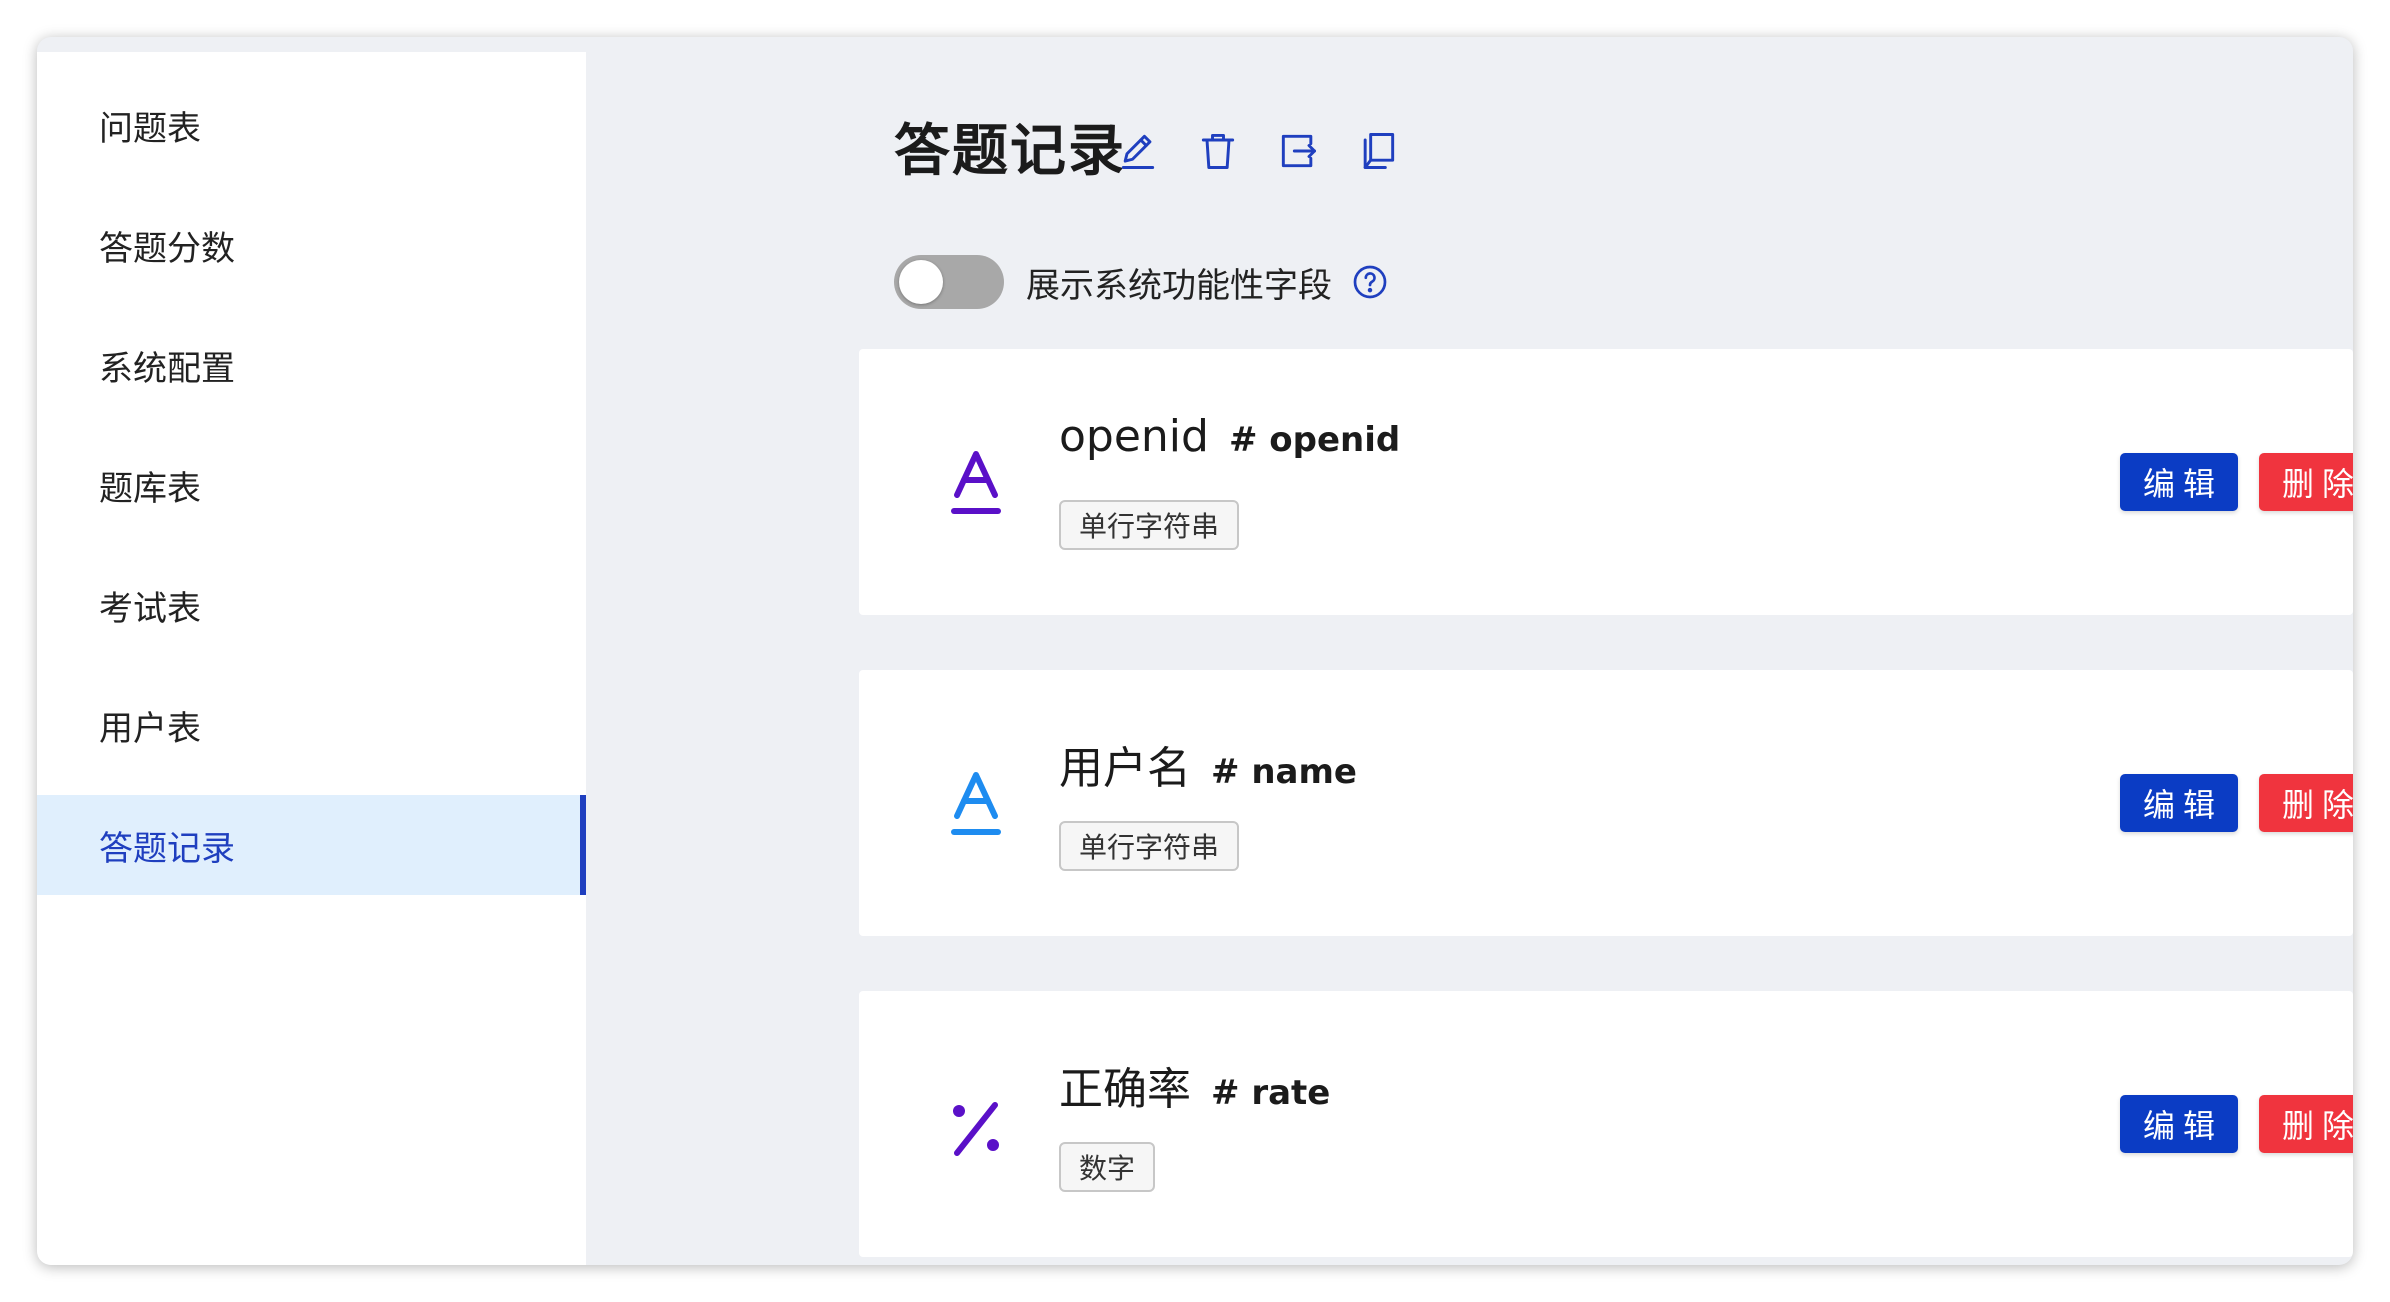  I want to click on sidebar-item-users: 用户表, so click(311, 725).